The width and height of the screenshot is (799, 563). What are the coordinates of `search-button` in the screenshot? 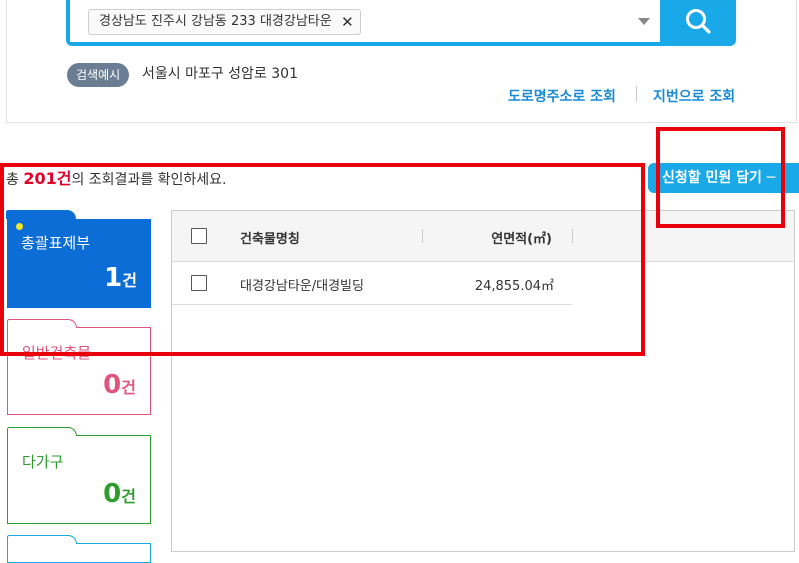 It's located at (698, 21).